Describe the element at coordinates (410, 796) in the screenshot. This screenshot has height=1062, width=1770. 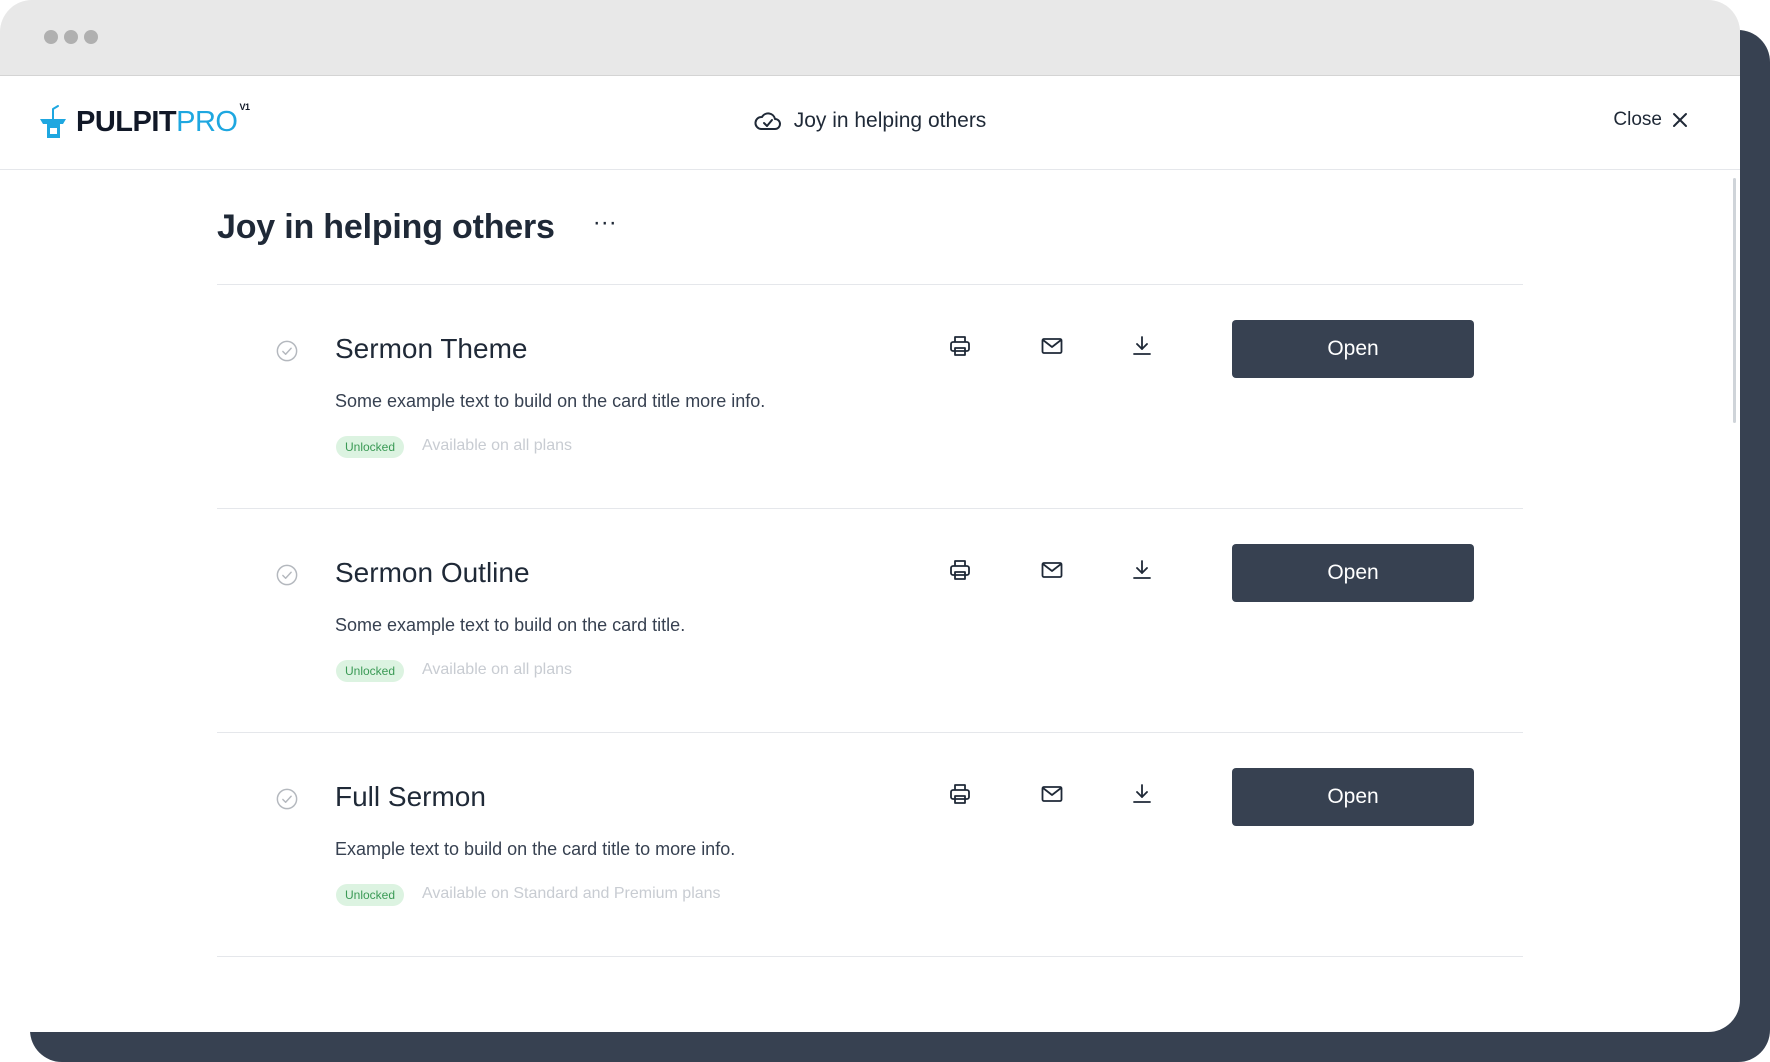
I see `card-title: Full Sermon` at that location.